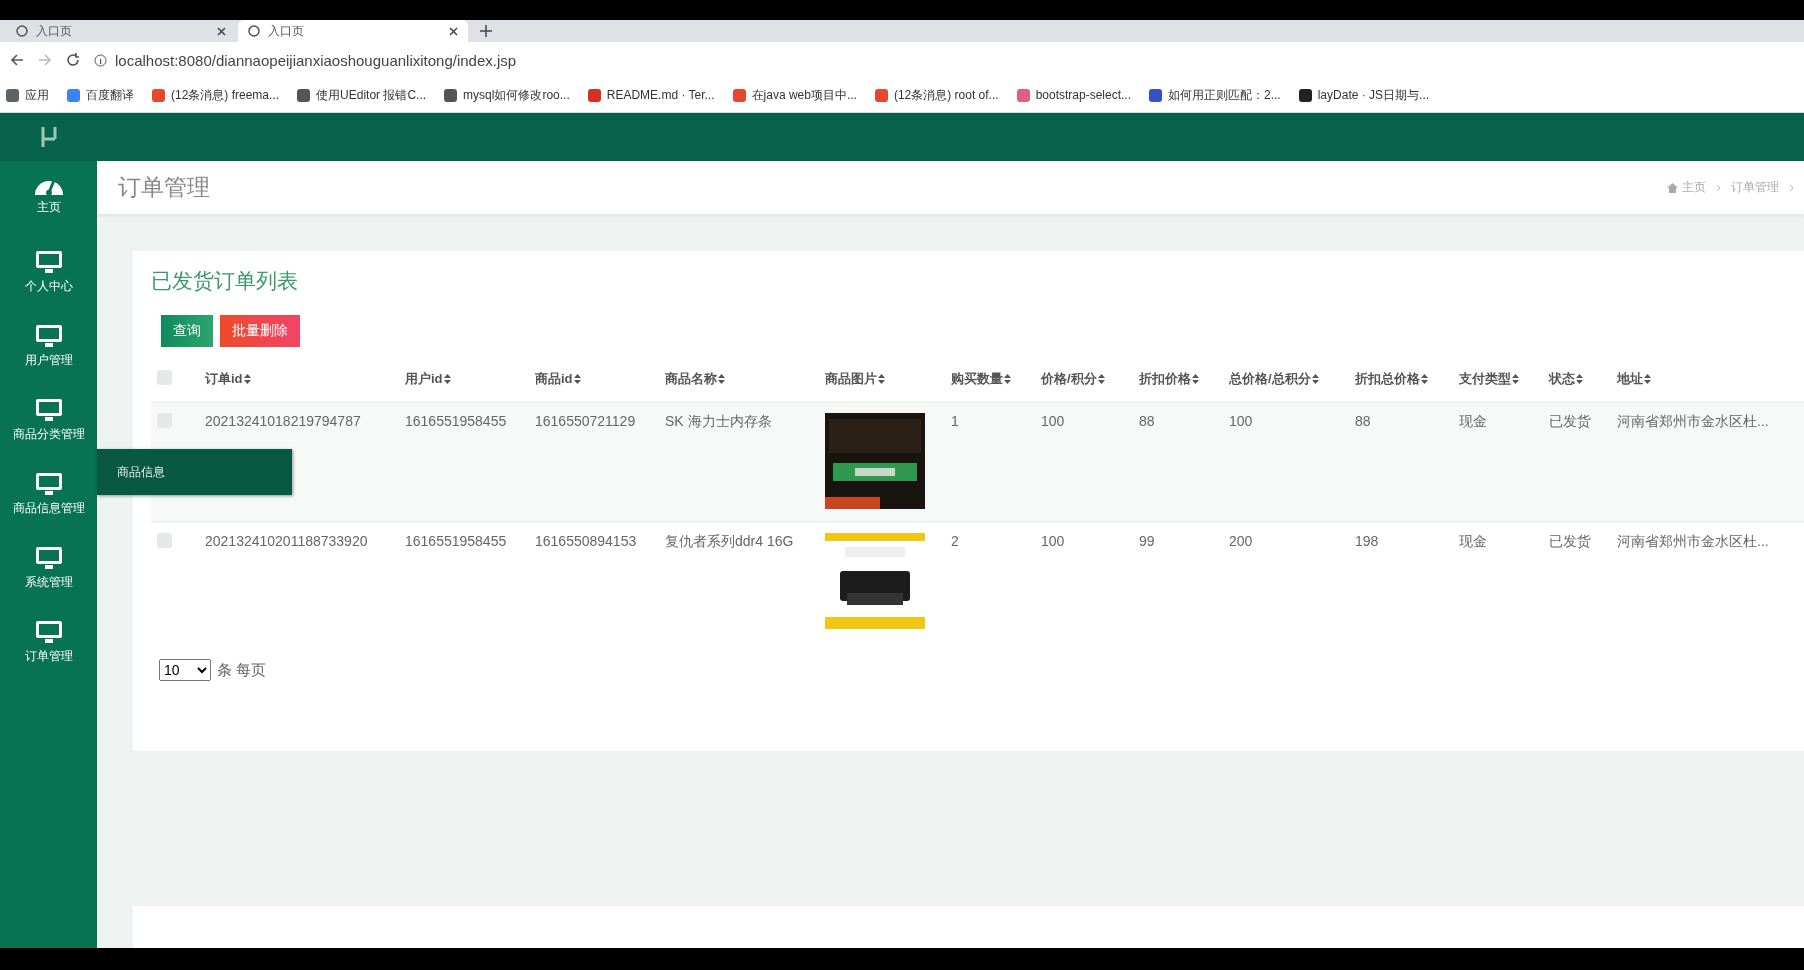 This screenshot has height=970, width=1804. What do you see at coordinates (48, 137) in the screenshot?
I see `logo-icon` at bounding box center [48, 137].